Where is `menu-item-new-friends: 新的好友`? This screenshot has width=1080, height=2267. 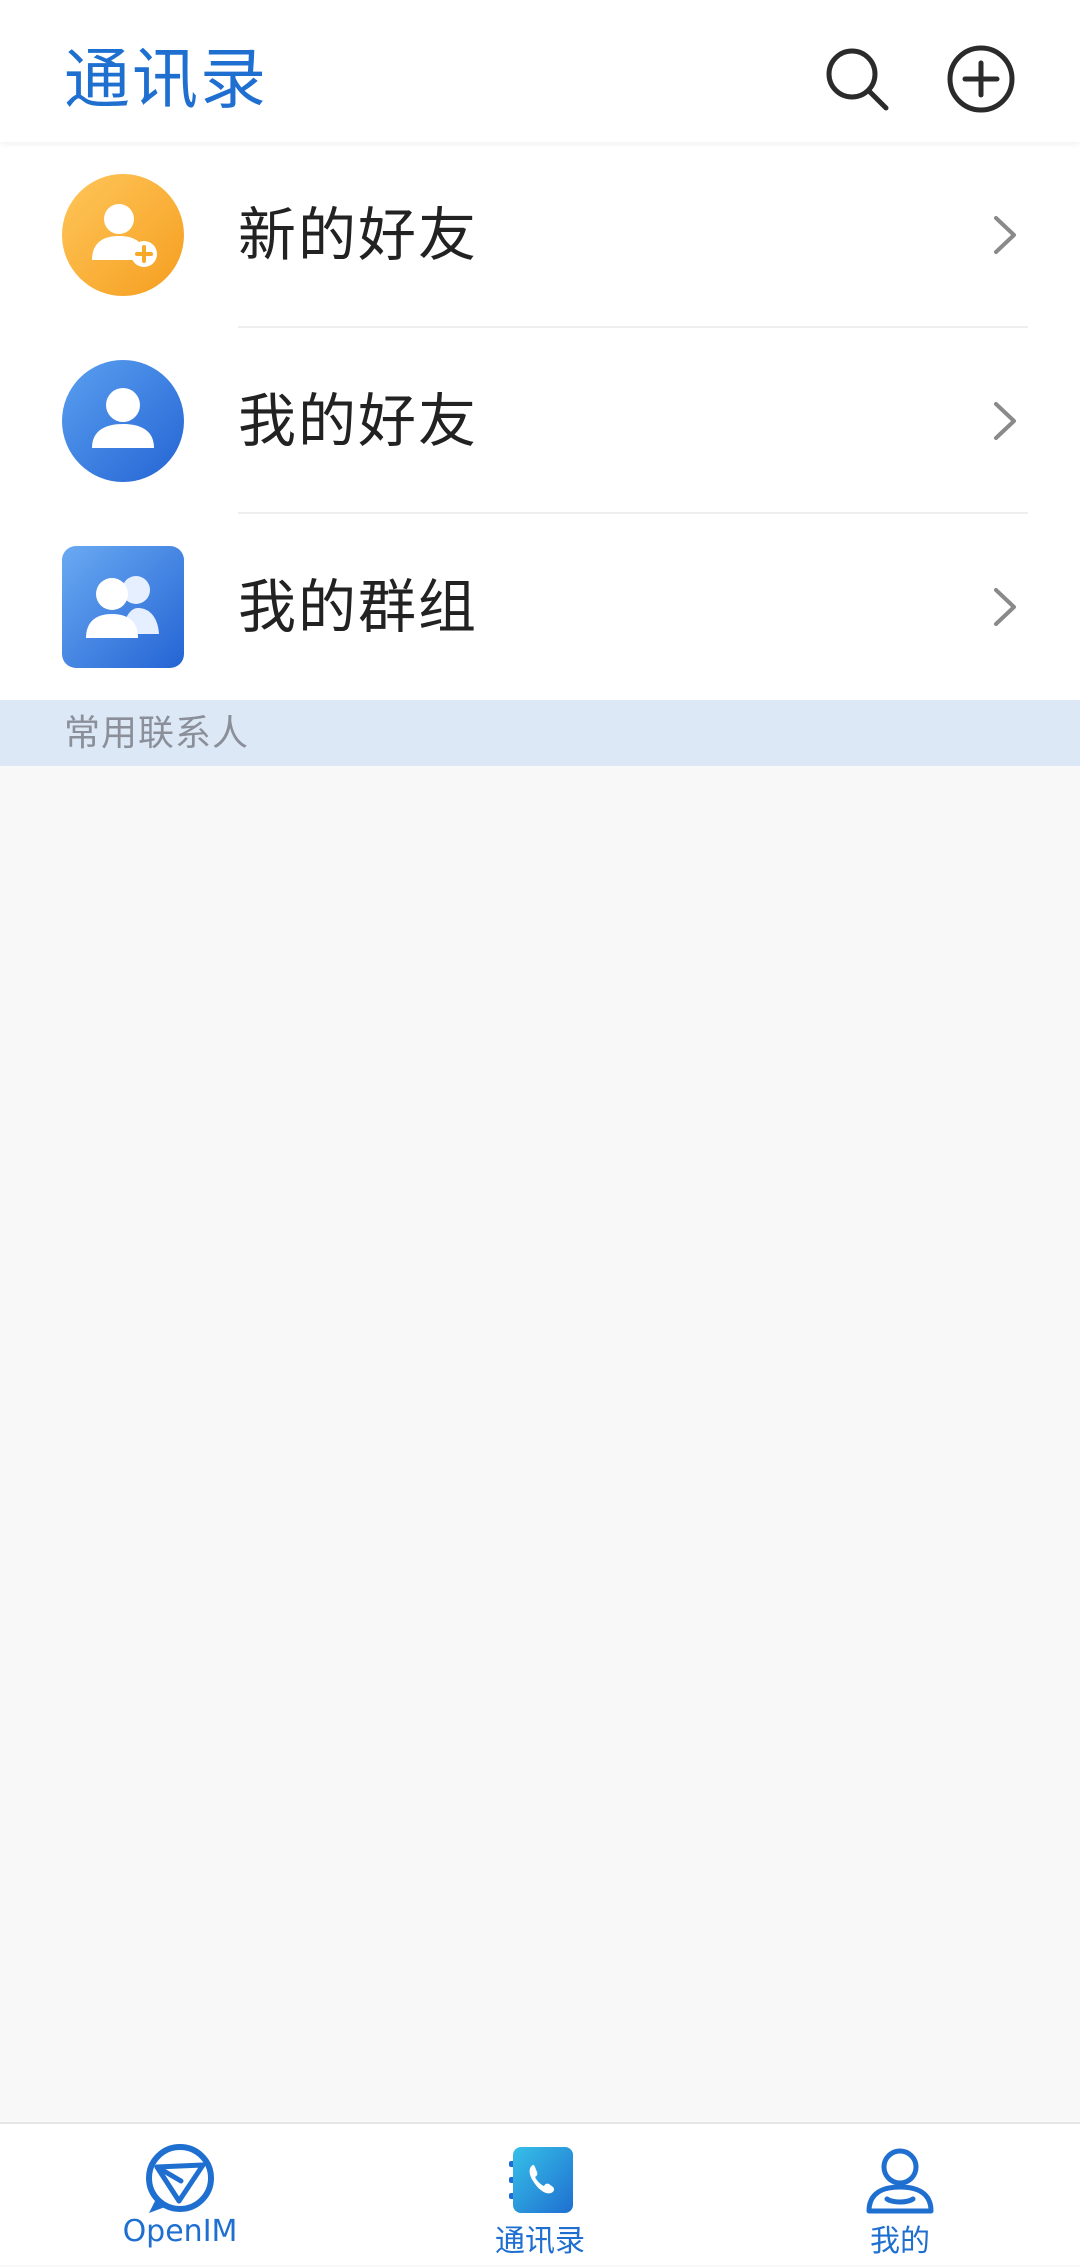
menu-item-new-friends: 新的好友 is located at coordinates (540, 235).